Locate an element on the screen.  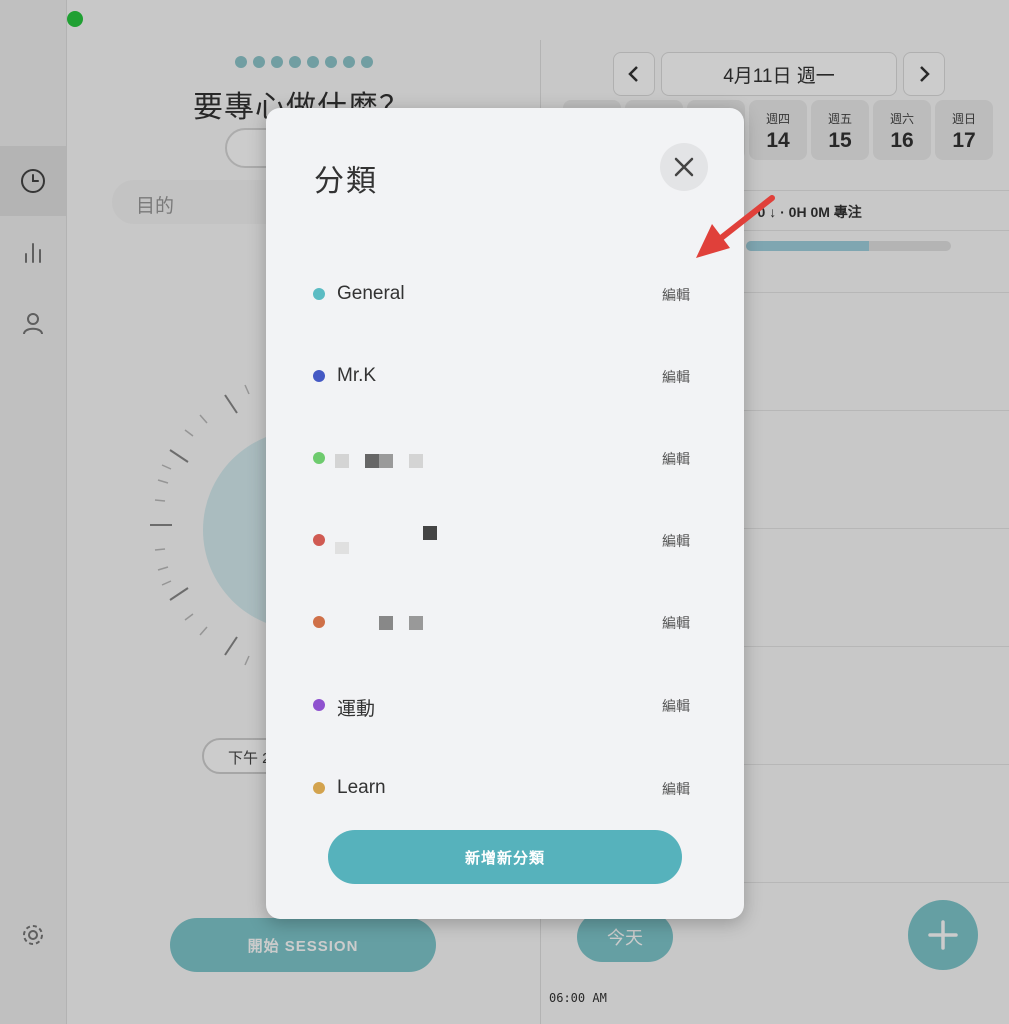
category-row: Mr.K 編輯 is located at coordinates (503, 376).